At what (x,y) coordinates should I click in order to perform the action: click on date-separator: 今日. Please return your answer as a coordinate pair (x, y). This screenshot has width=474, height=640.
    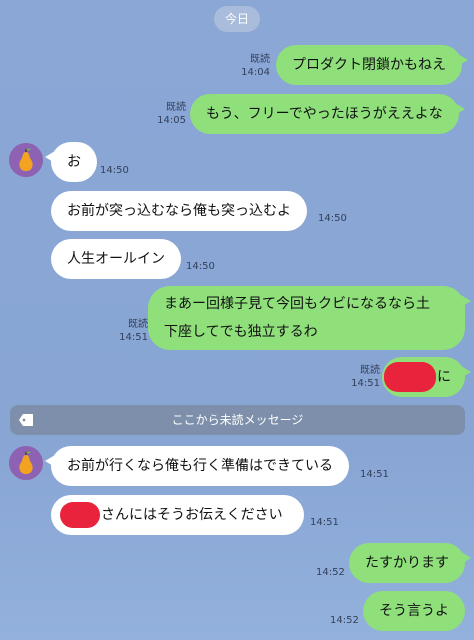
    Looking at the image, I should click on (237, 19).